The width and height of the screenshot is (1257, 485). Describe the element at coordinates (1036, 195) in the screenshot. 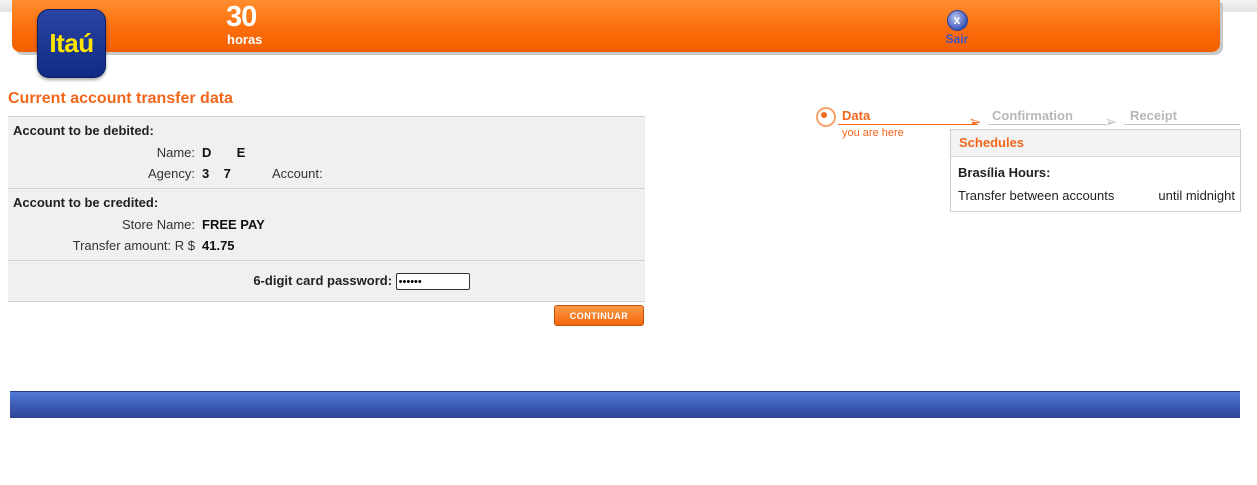

I see `schedule-row-label: Transfer between accounts` at that location.